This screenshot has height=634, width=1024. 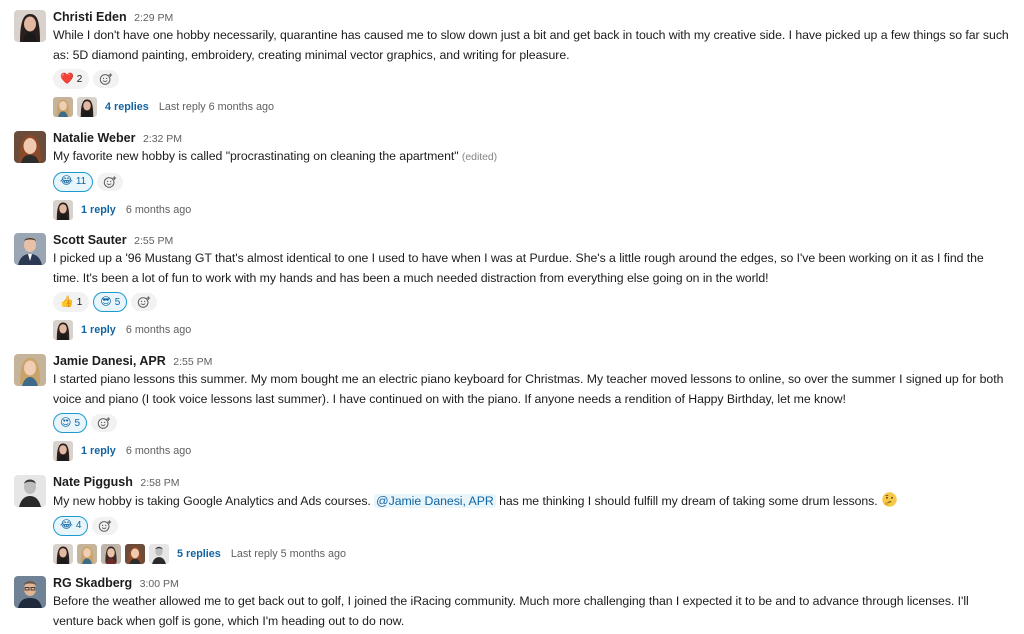 I want to click on sender-name: Christi Eden, so click(x=90, y=17).